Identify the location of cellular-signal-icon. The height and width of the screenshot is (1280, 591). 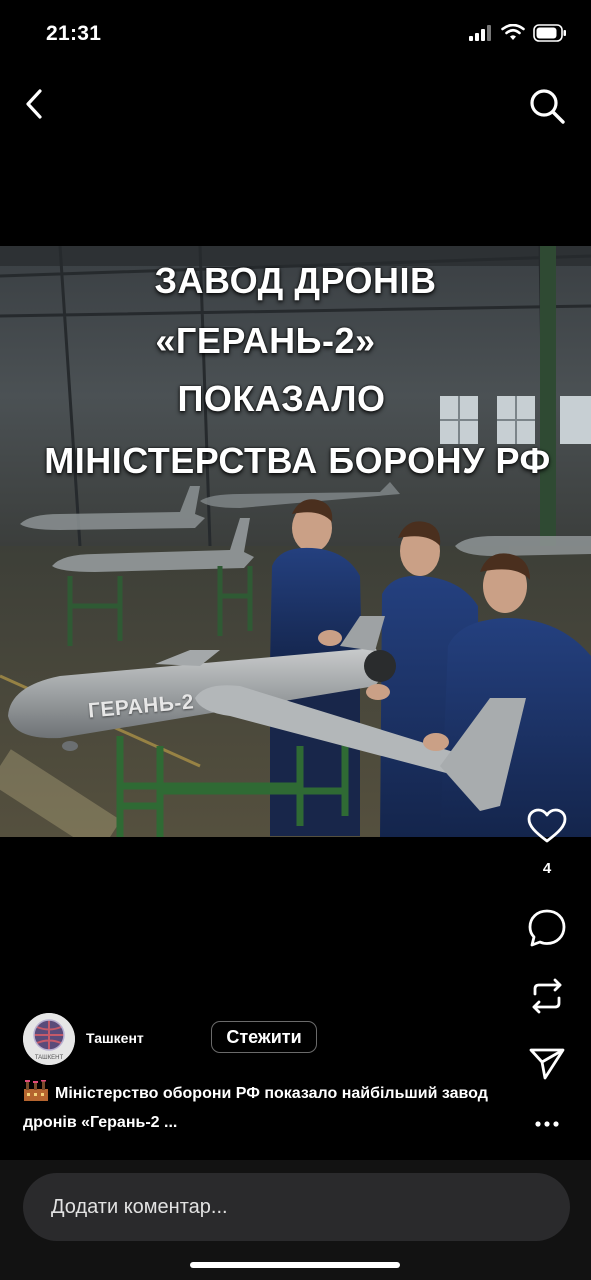
(480, 33).